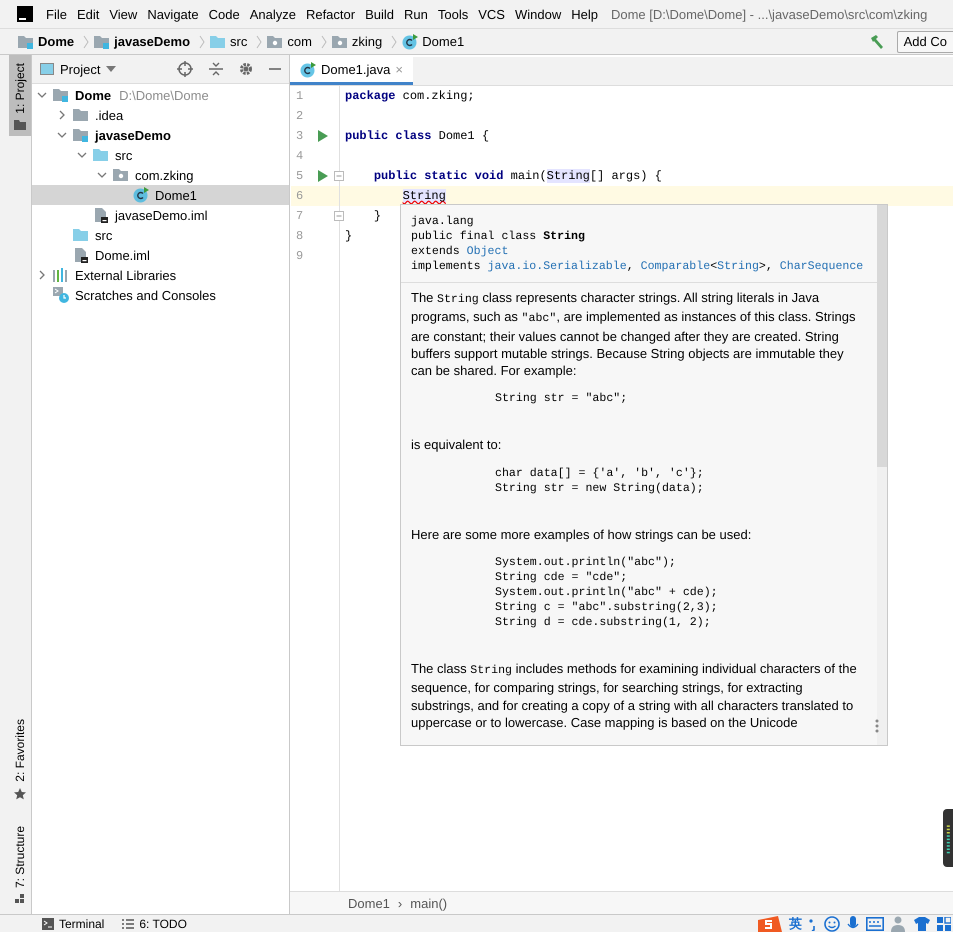  I want to click on editor-breadcrumb: main(), so click(429, 903).